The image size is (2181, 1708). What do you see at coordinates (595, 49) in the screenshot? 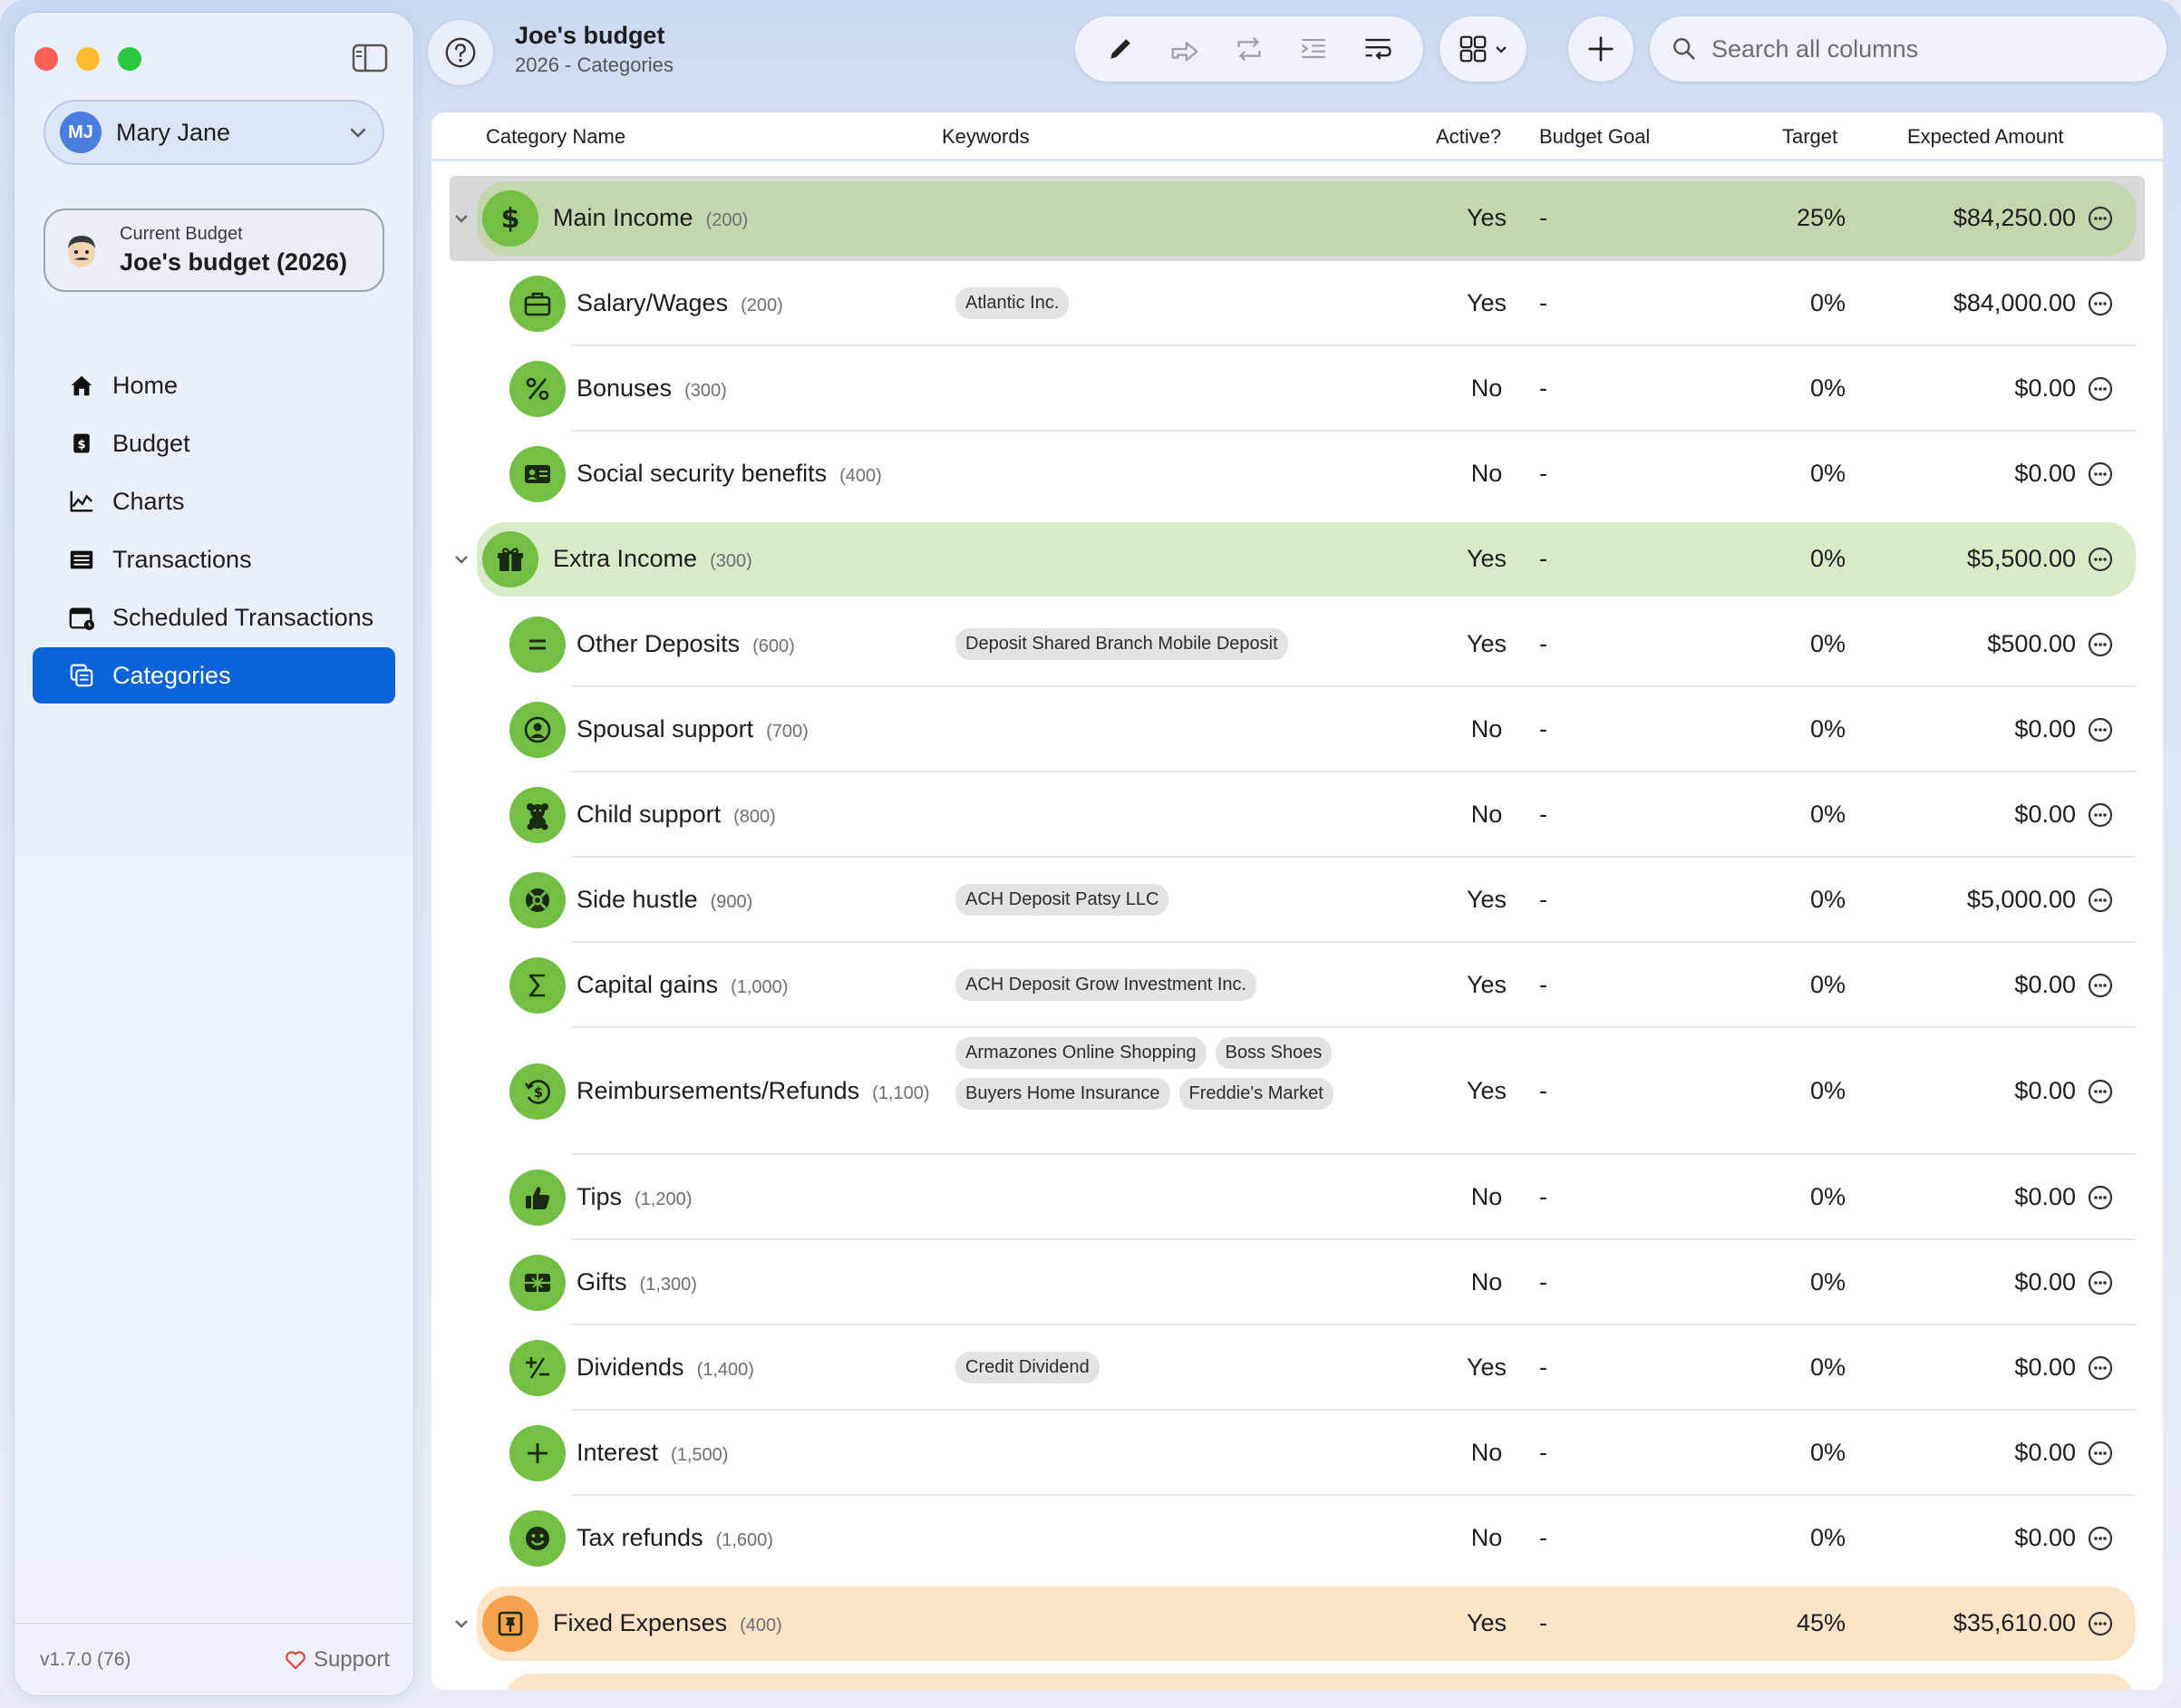
I see `window-title-block: Joe's budget 2026 - Categories` at bounding box center [595, 49].